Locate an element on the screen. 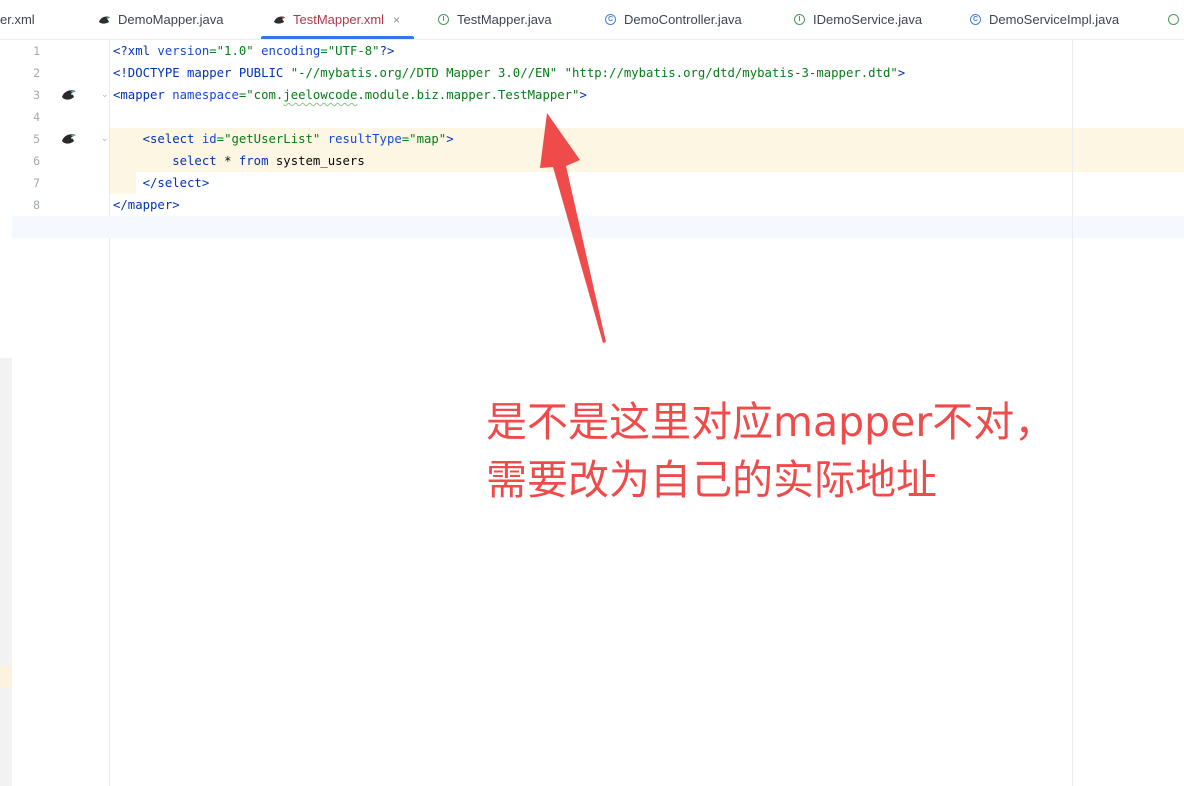 Image resolution: width=1184 pixels, height=786 pixels. line-number: 2 is located at coordinates (36, 73).